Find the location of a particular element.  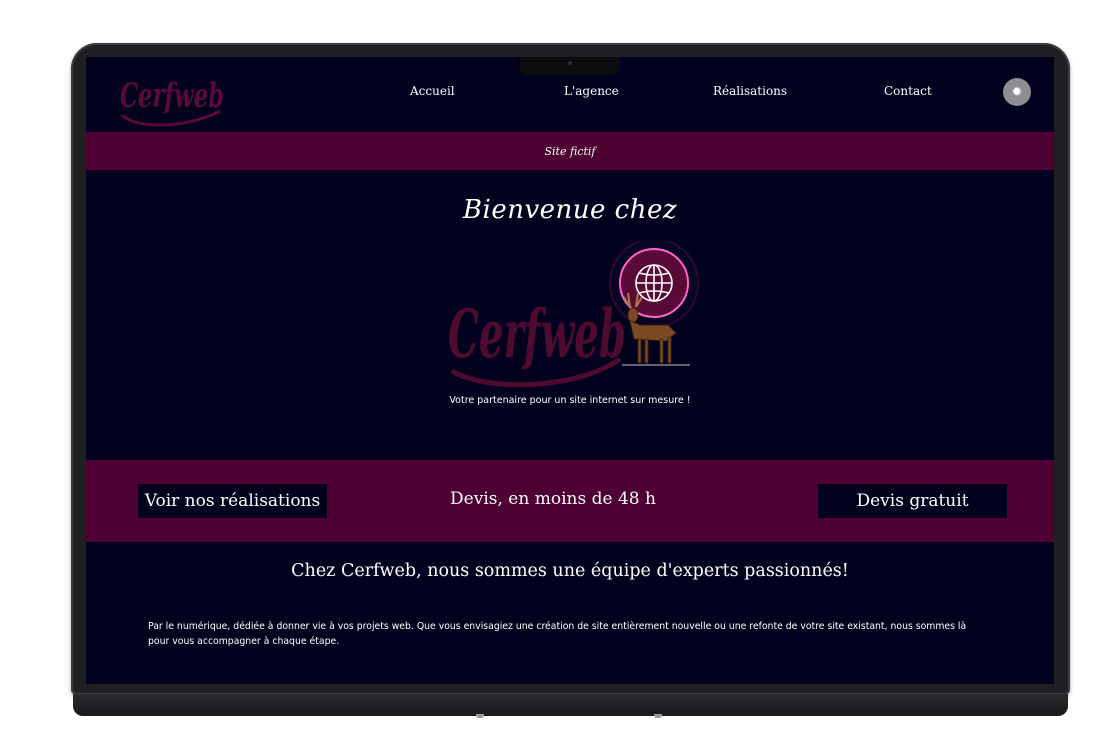

cerfweb-hero-logo: Cerfweb is located at coordinates (573, 314).